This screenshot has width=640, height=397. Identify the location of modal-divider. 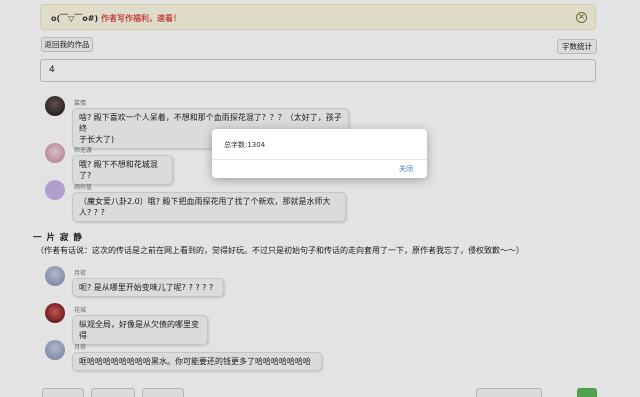
(319, 159).